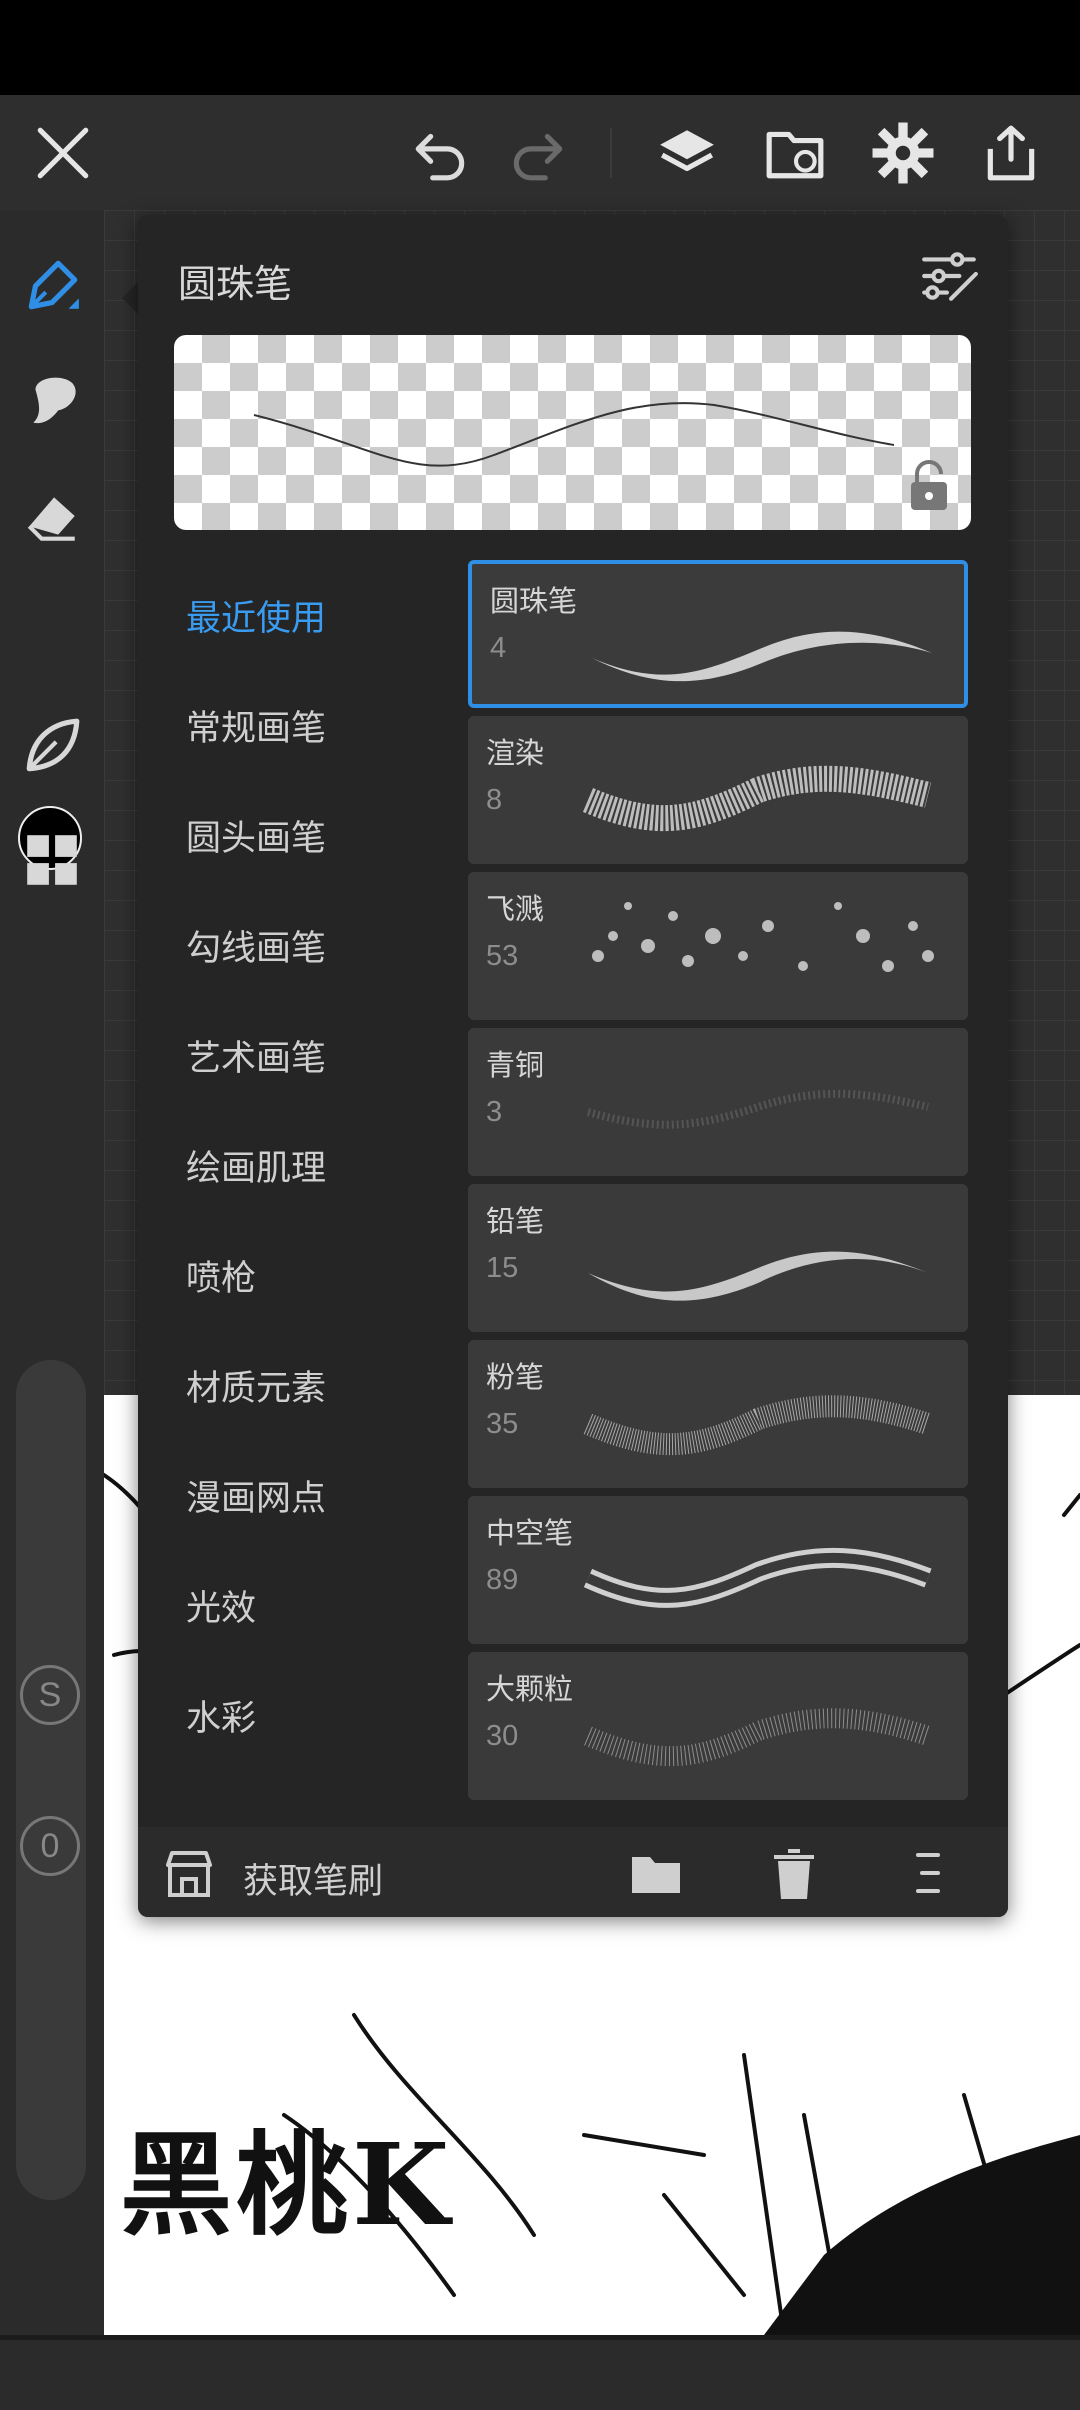 The height and width of the screenshot is (2410, 1080). Describe the element at coordinates (498, 648) in the screenshot. I see `brush-size: 4` at that location.